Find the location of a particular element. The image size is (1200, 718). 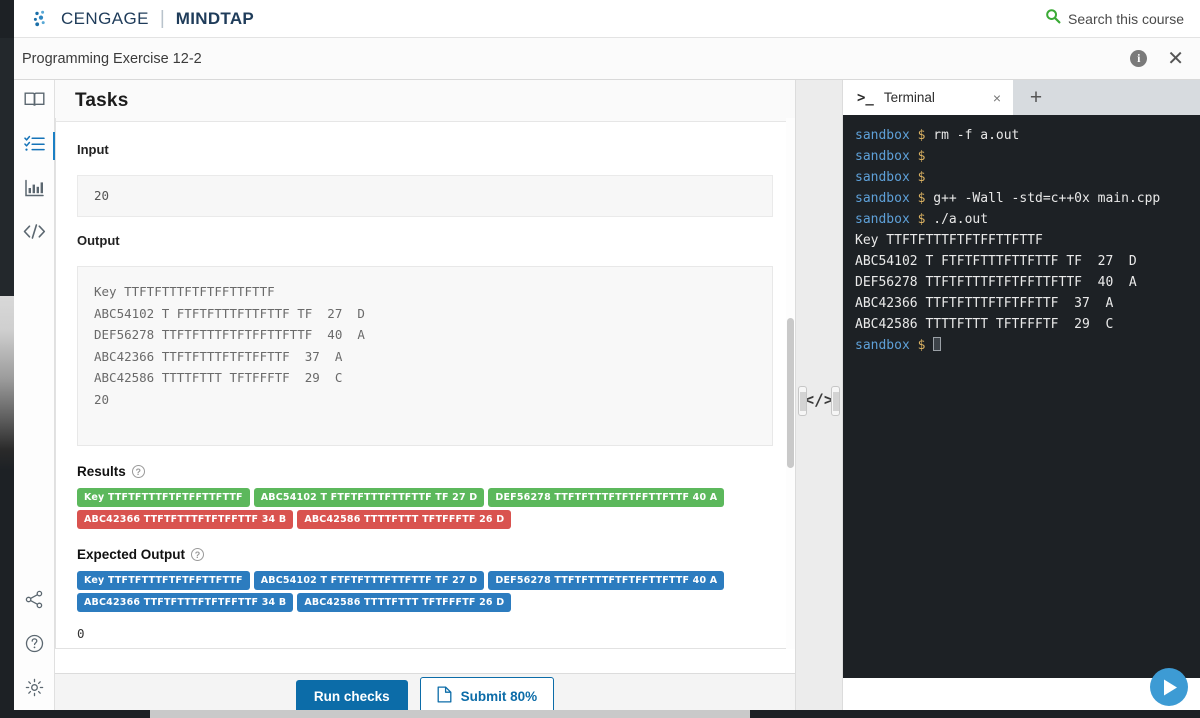

input-label: Input is located at coordinates (93, 149).